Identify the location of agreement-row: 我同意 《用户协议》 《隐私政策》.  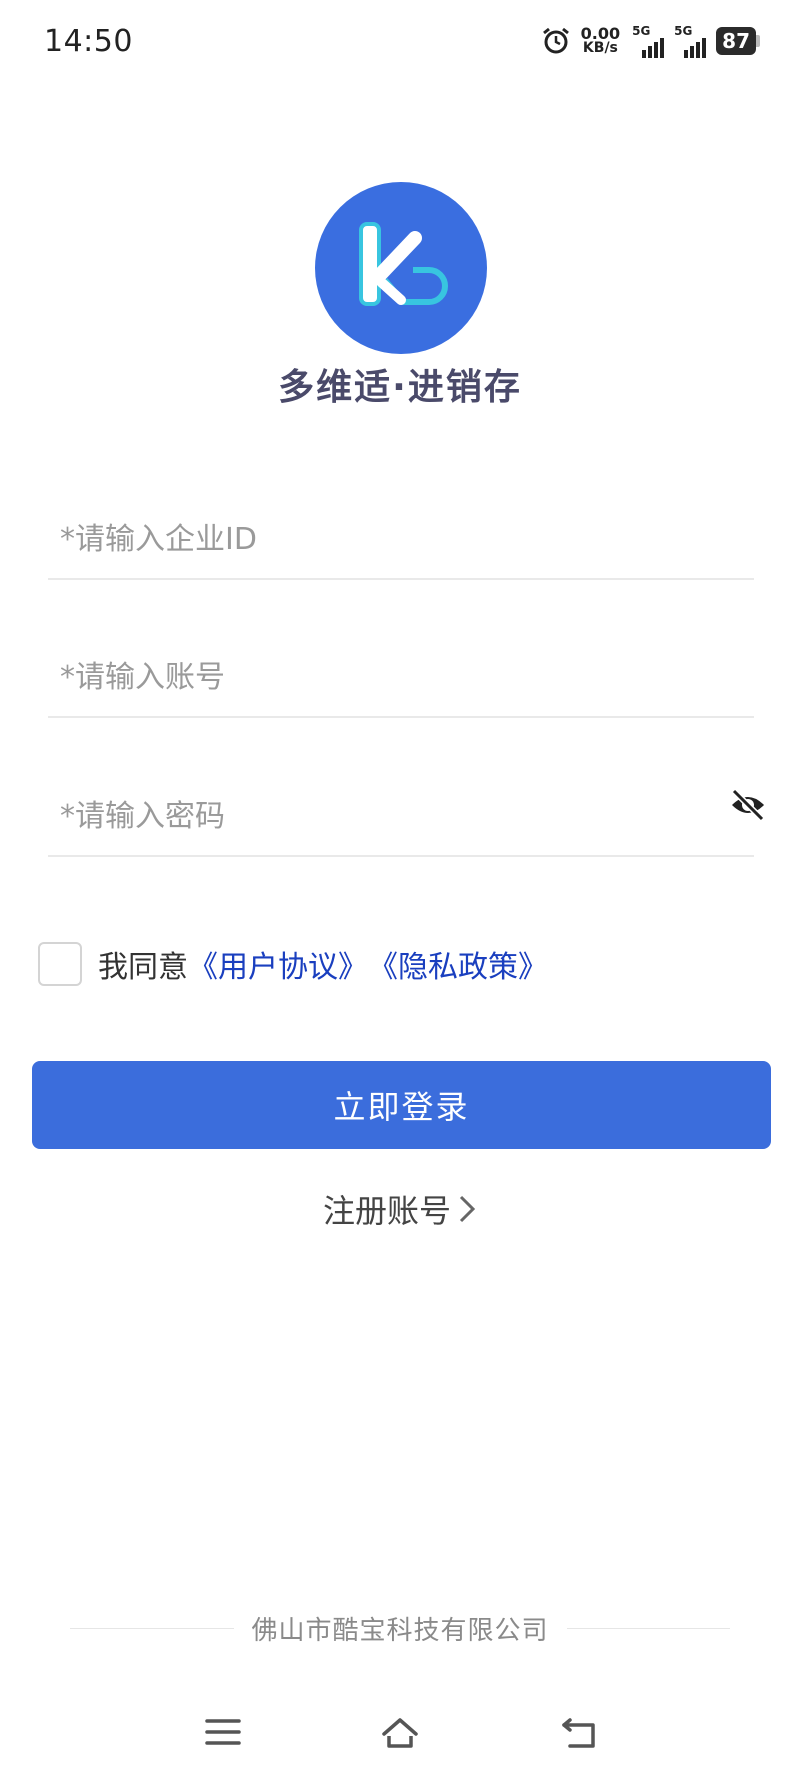
(293, 964).